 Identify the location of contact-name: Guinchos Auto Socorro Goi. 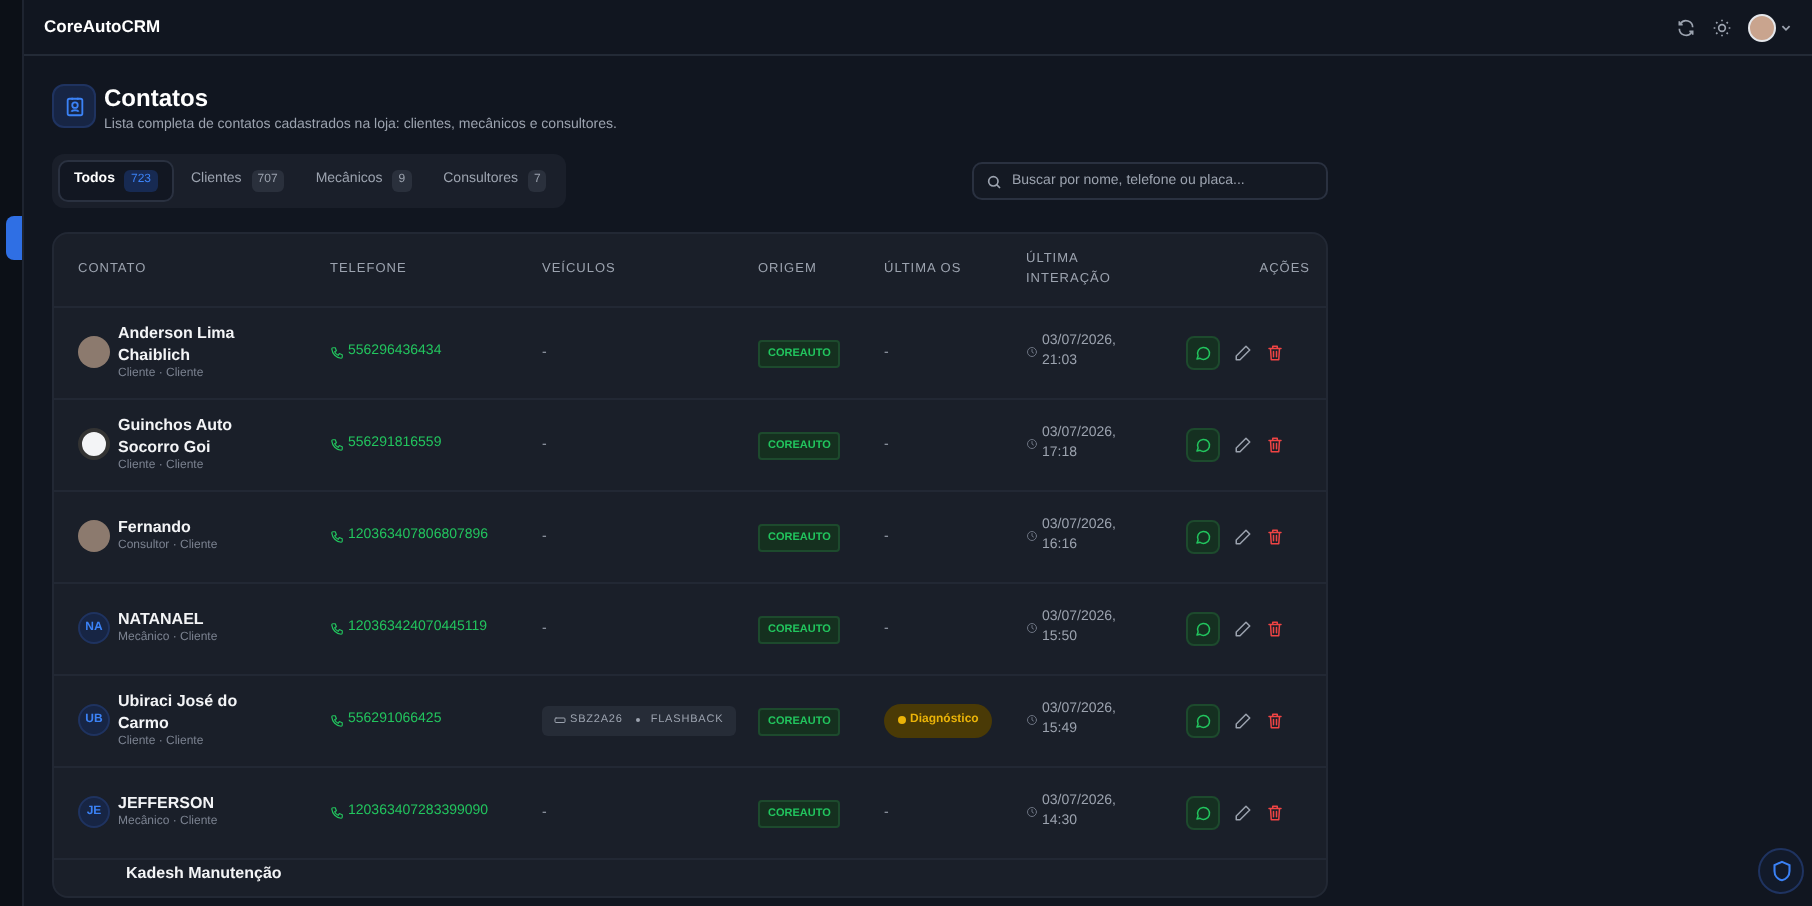
(176, 436).